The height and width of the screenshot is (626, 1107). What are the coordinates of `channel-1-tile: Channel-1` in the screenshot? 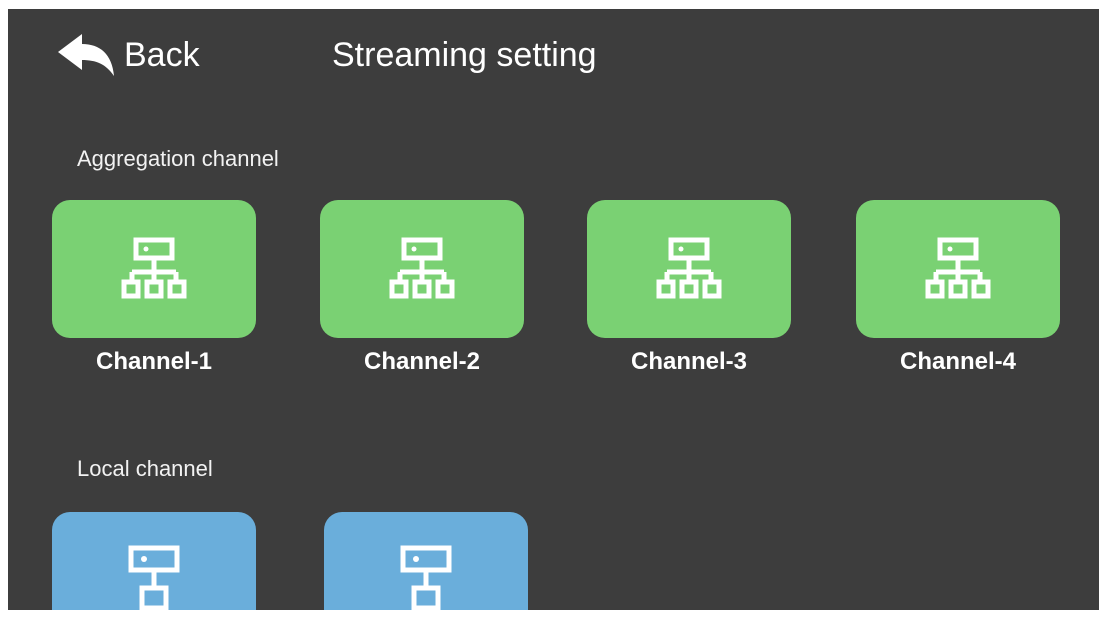 It's located at (154, 288).